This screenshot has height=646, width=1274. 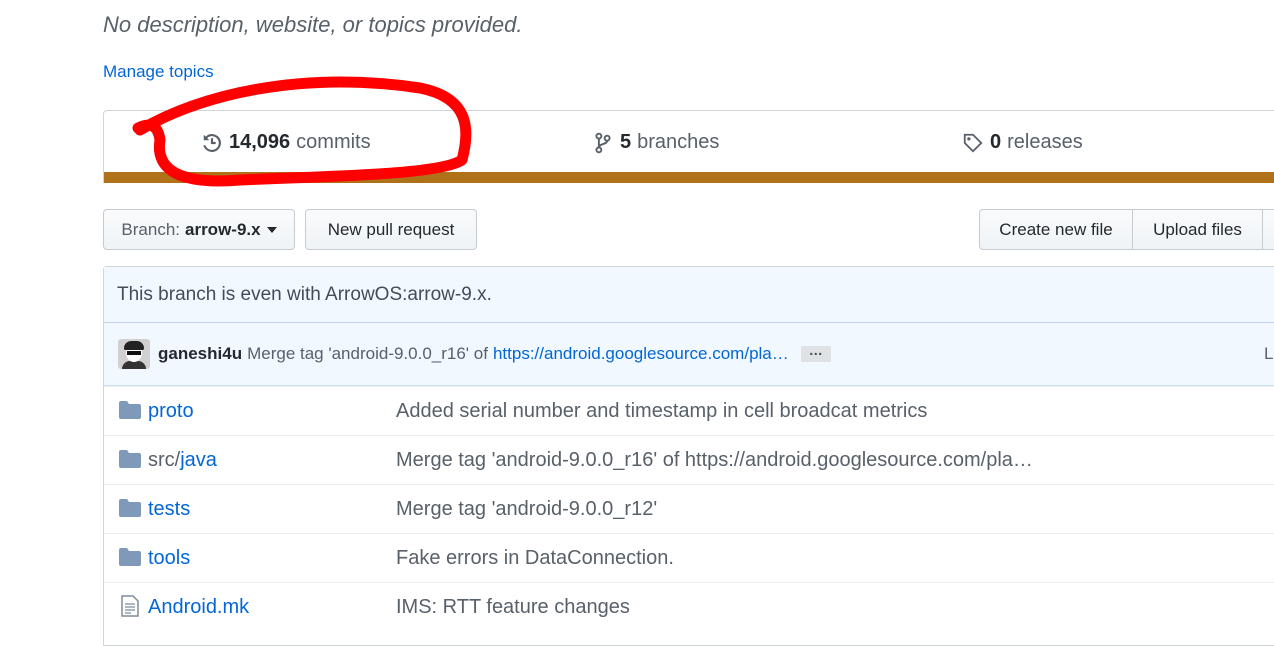 What do you see at coordinates (526, 509) in the screenshot?
I see `file-commit-message: Merge tag 'android-9.0.0_r12'` at bounding box center [526, 509].